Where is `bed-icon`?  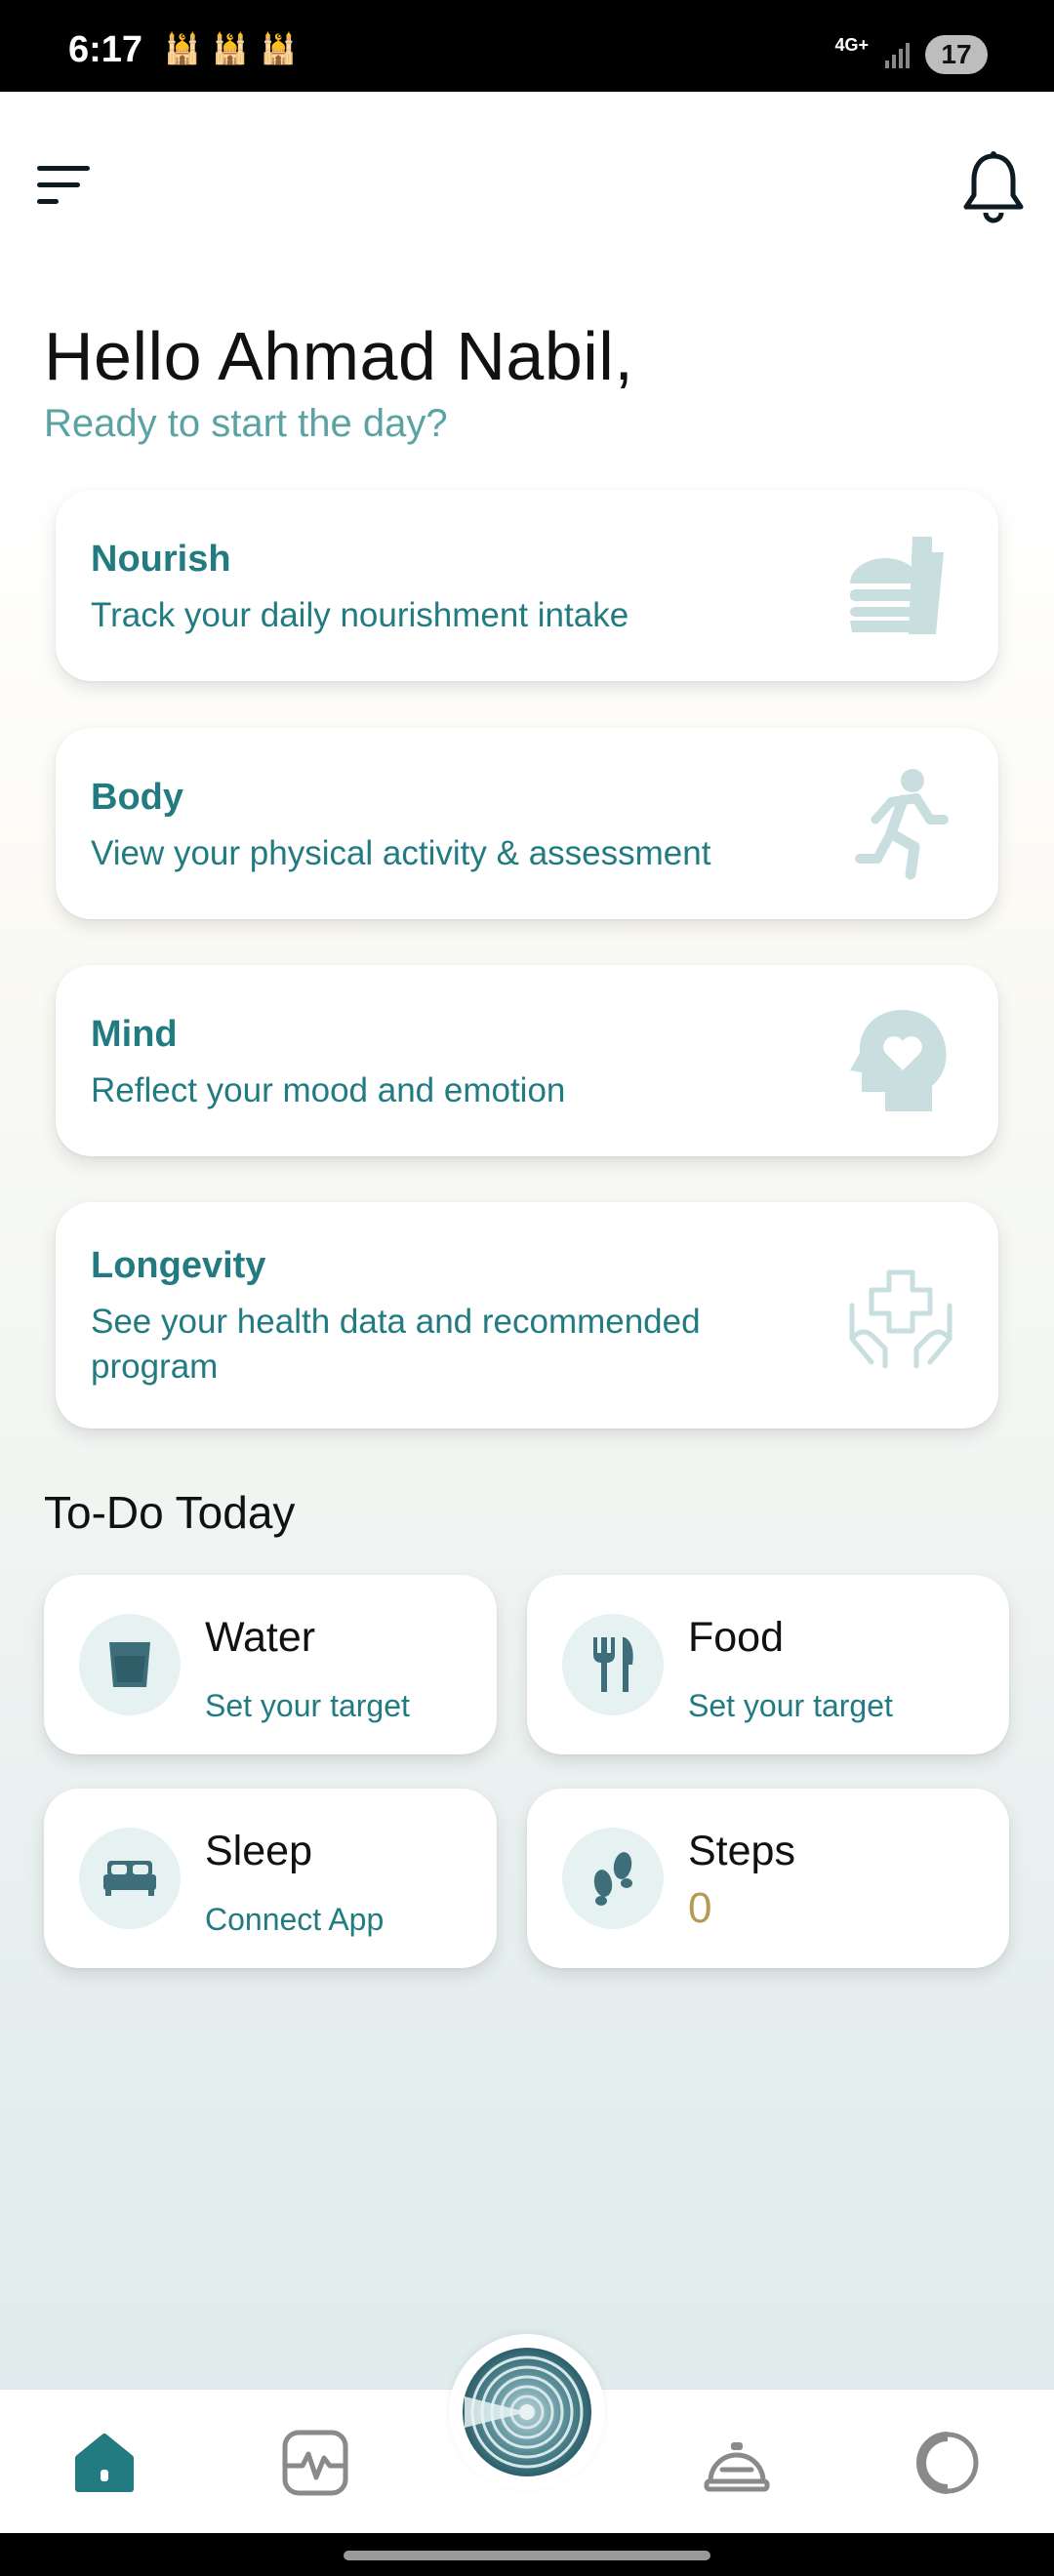 bed-icon is located at coordinates (129, 1878).